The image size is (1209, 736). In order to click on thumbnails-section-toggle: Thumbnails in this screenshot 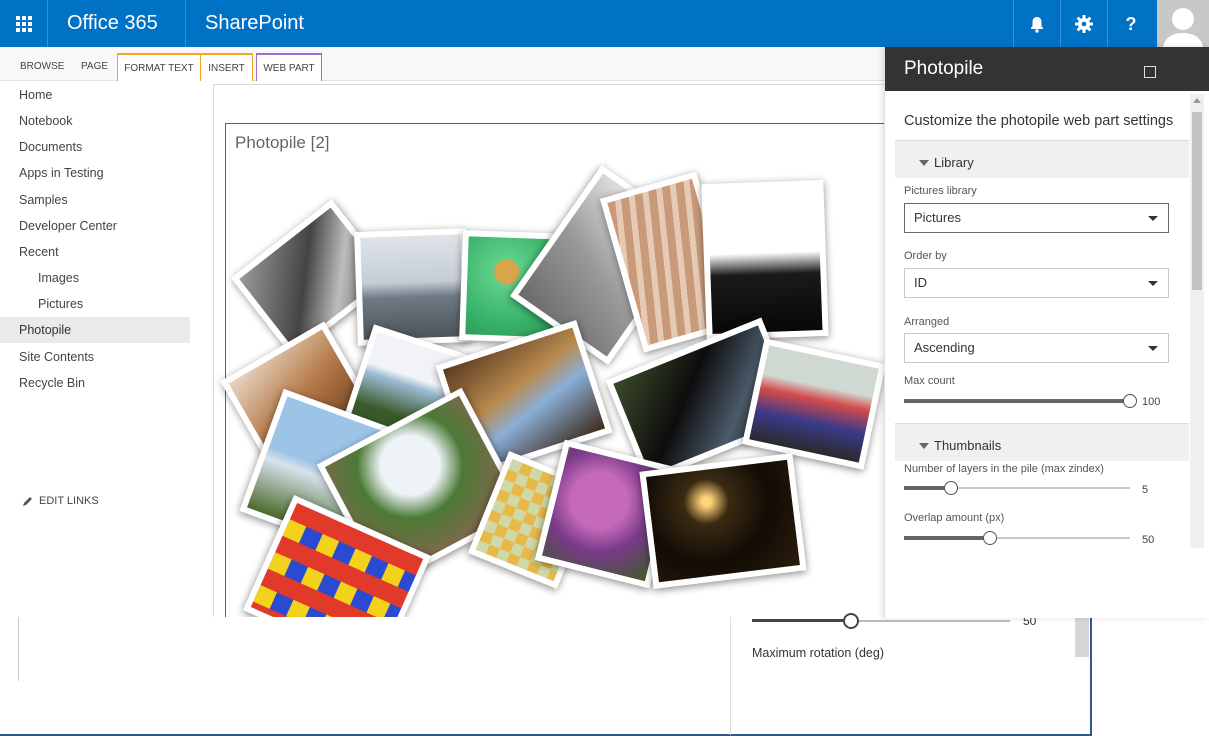, I will do `click(960, 445)`.